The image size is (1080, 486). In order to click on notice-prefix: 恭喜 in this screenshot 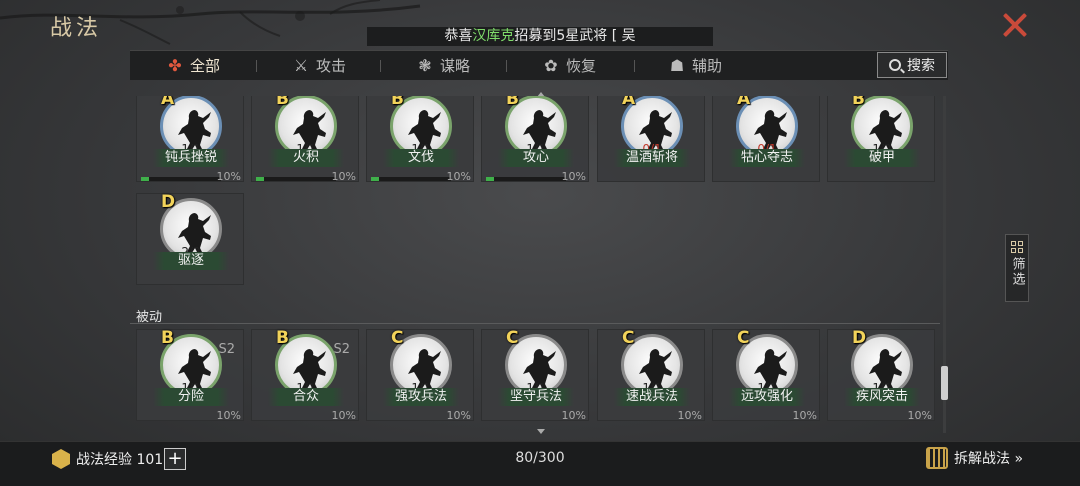, I will do `click(458, 36)`.